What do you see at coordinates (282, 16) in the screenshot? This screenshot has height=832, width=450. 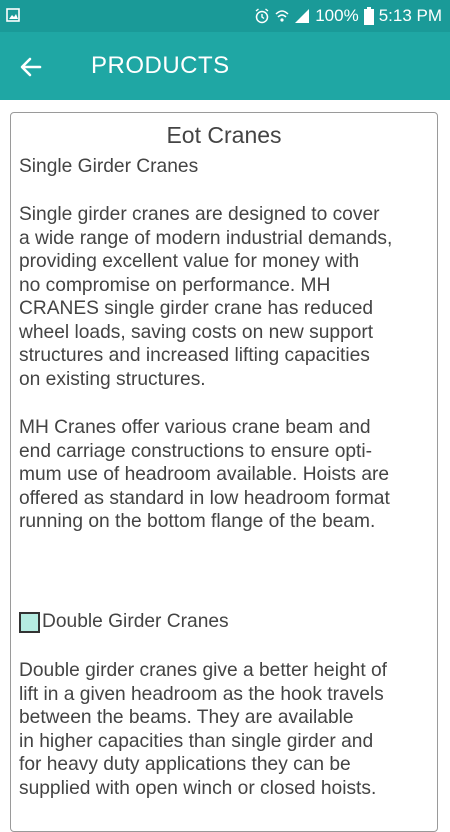 I see `wifi-icon` at bounding box center [282, 16].